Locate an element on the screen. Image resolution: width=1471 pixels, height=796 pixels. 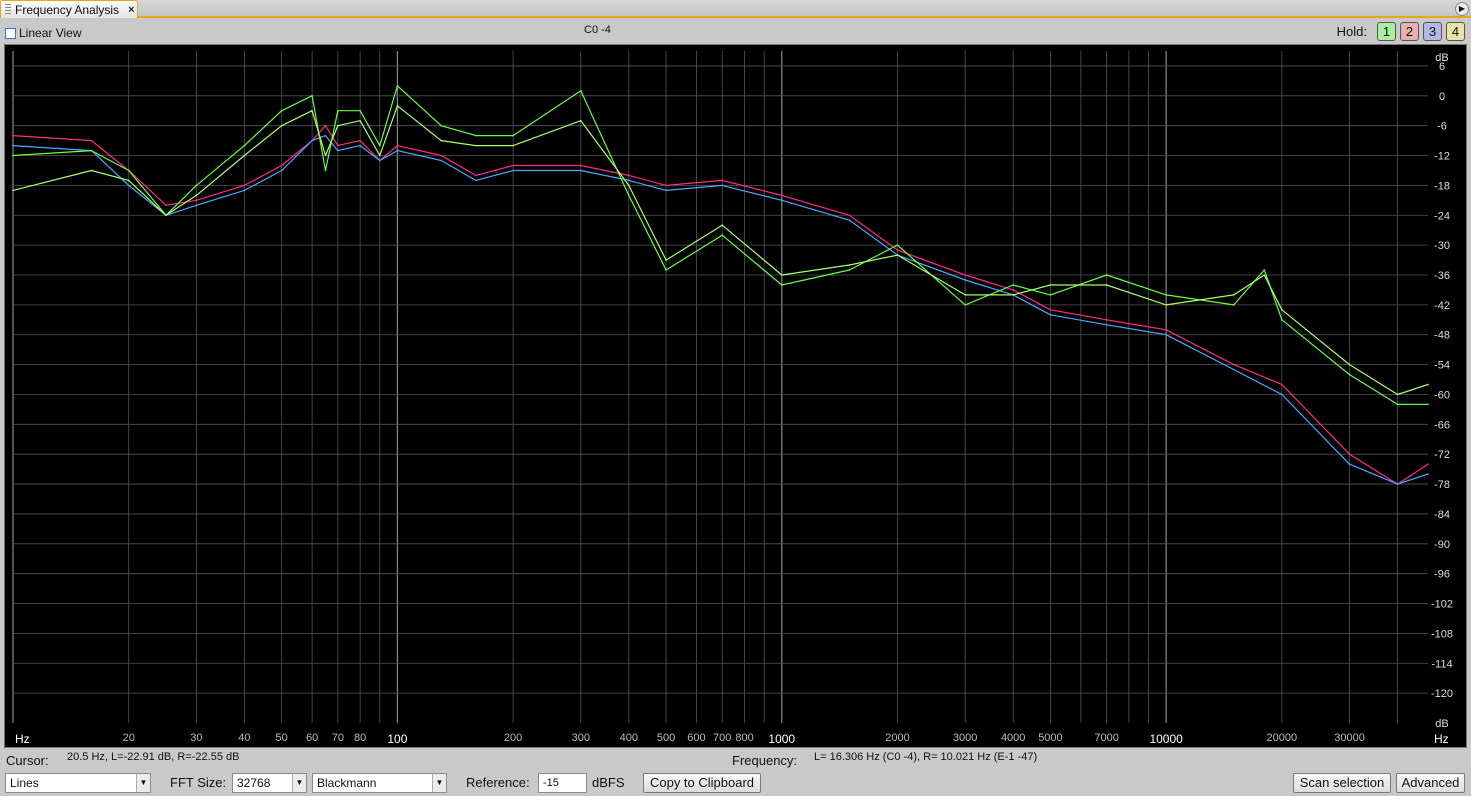
cursor-label: Cursor: is located at coordinates (27, 760).